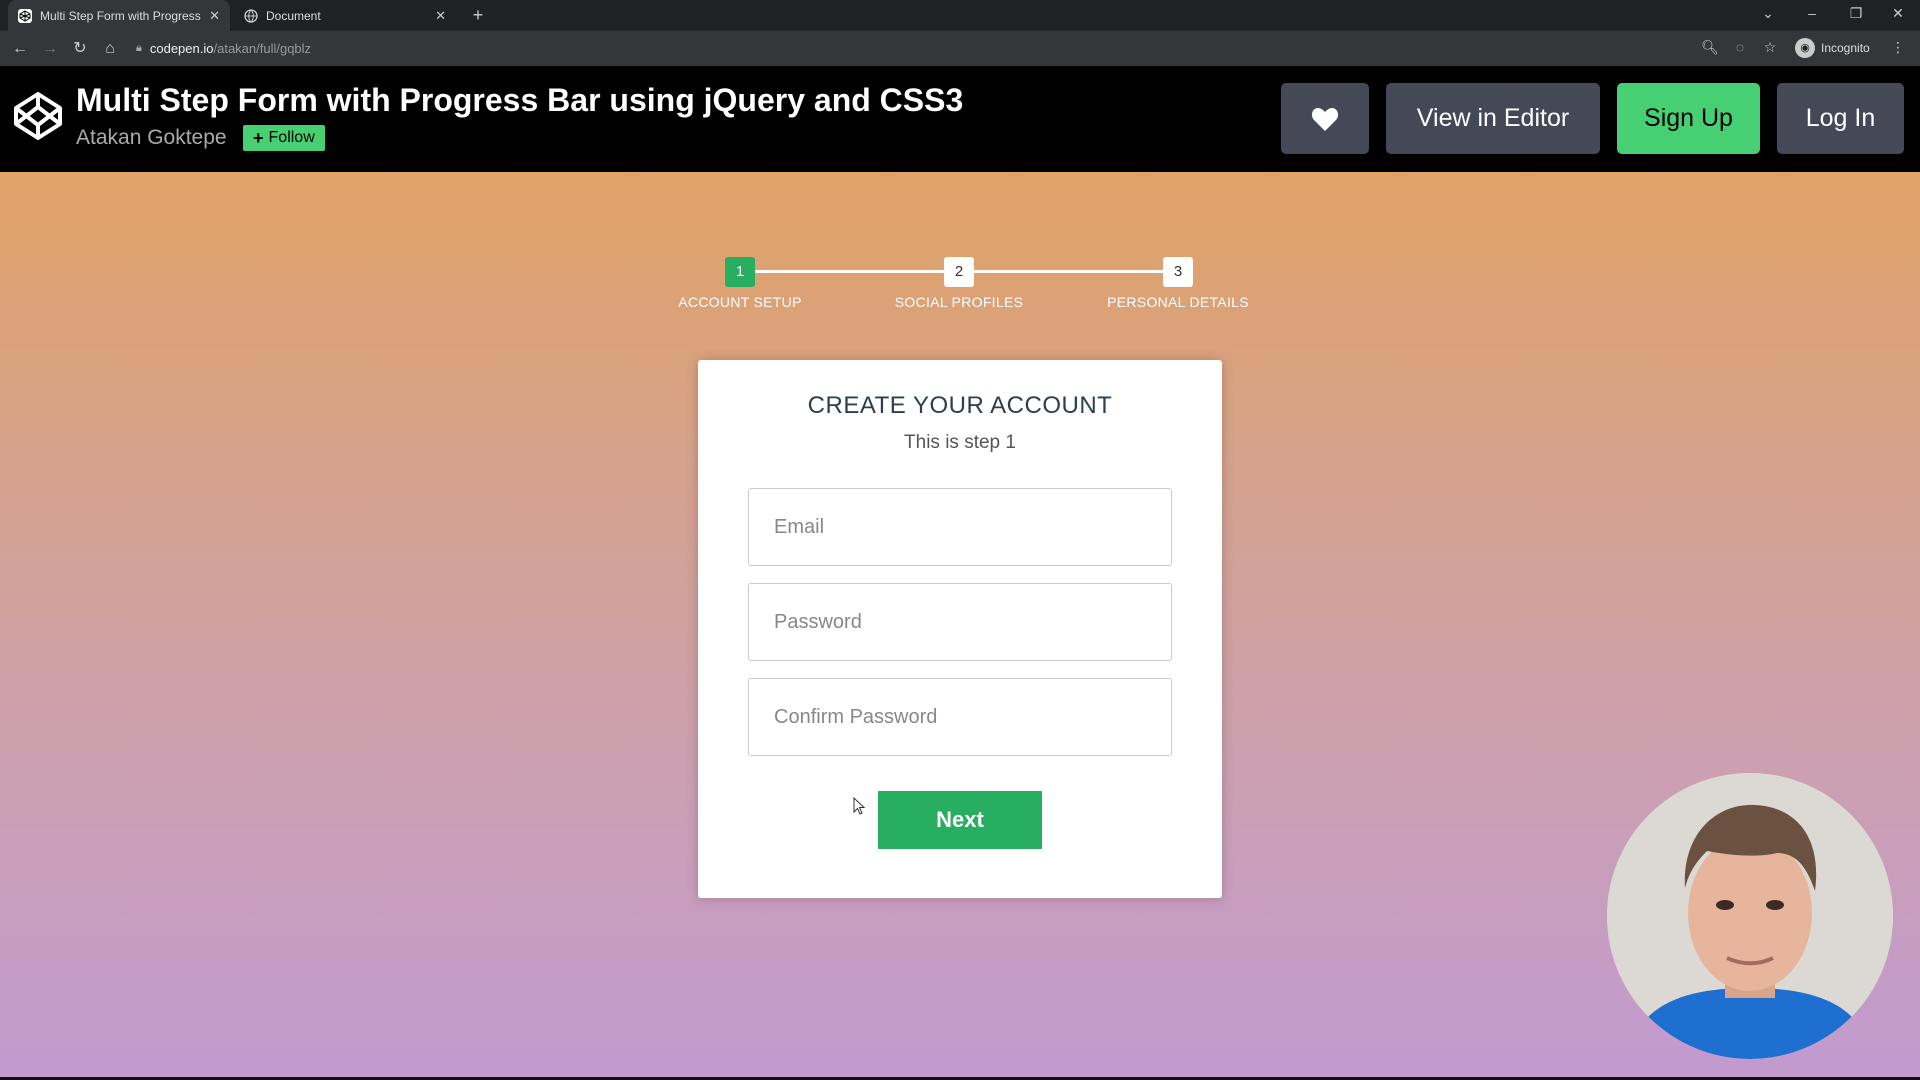  I want to click on home-icon: ⌂, so click(110, 49).